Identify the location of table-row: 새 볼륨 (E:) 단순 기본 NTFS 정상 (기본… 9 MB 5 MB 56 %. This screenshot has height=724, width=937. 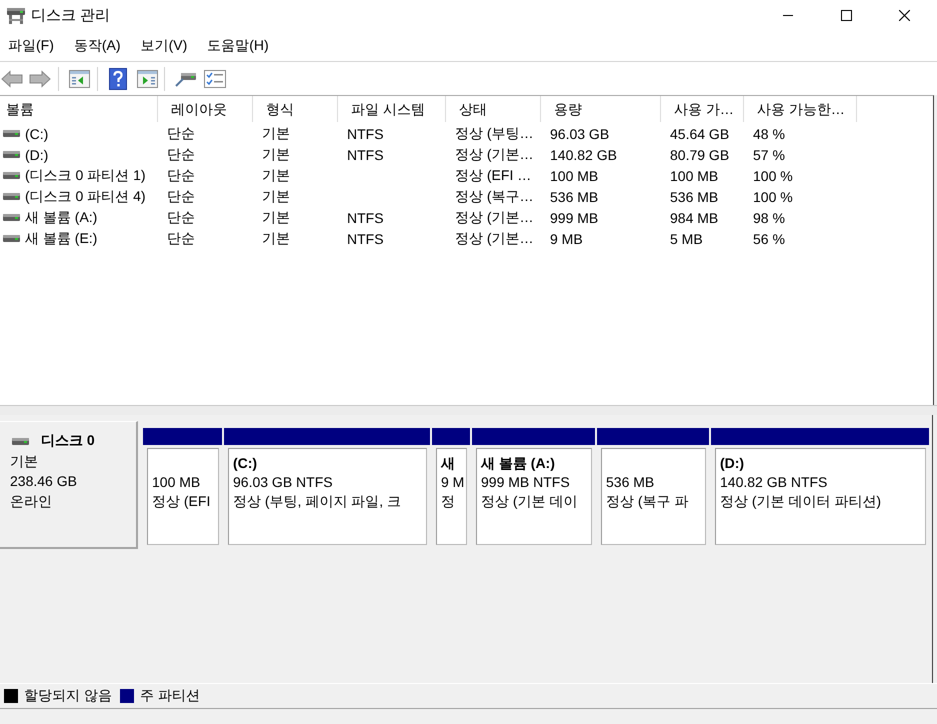
(466, 238).